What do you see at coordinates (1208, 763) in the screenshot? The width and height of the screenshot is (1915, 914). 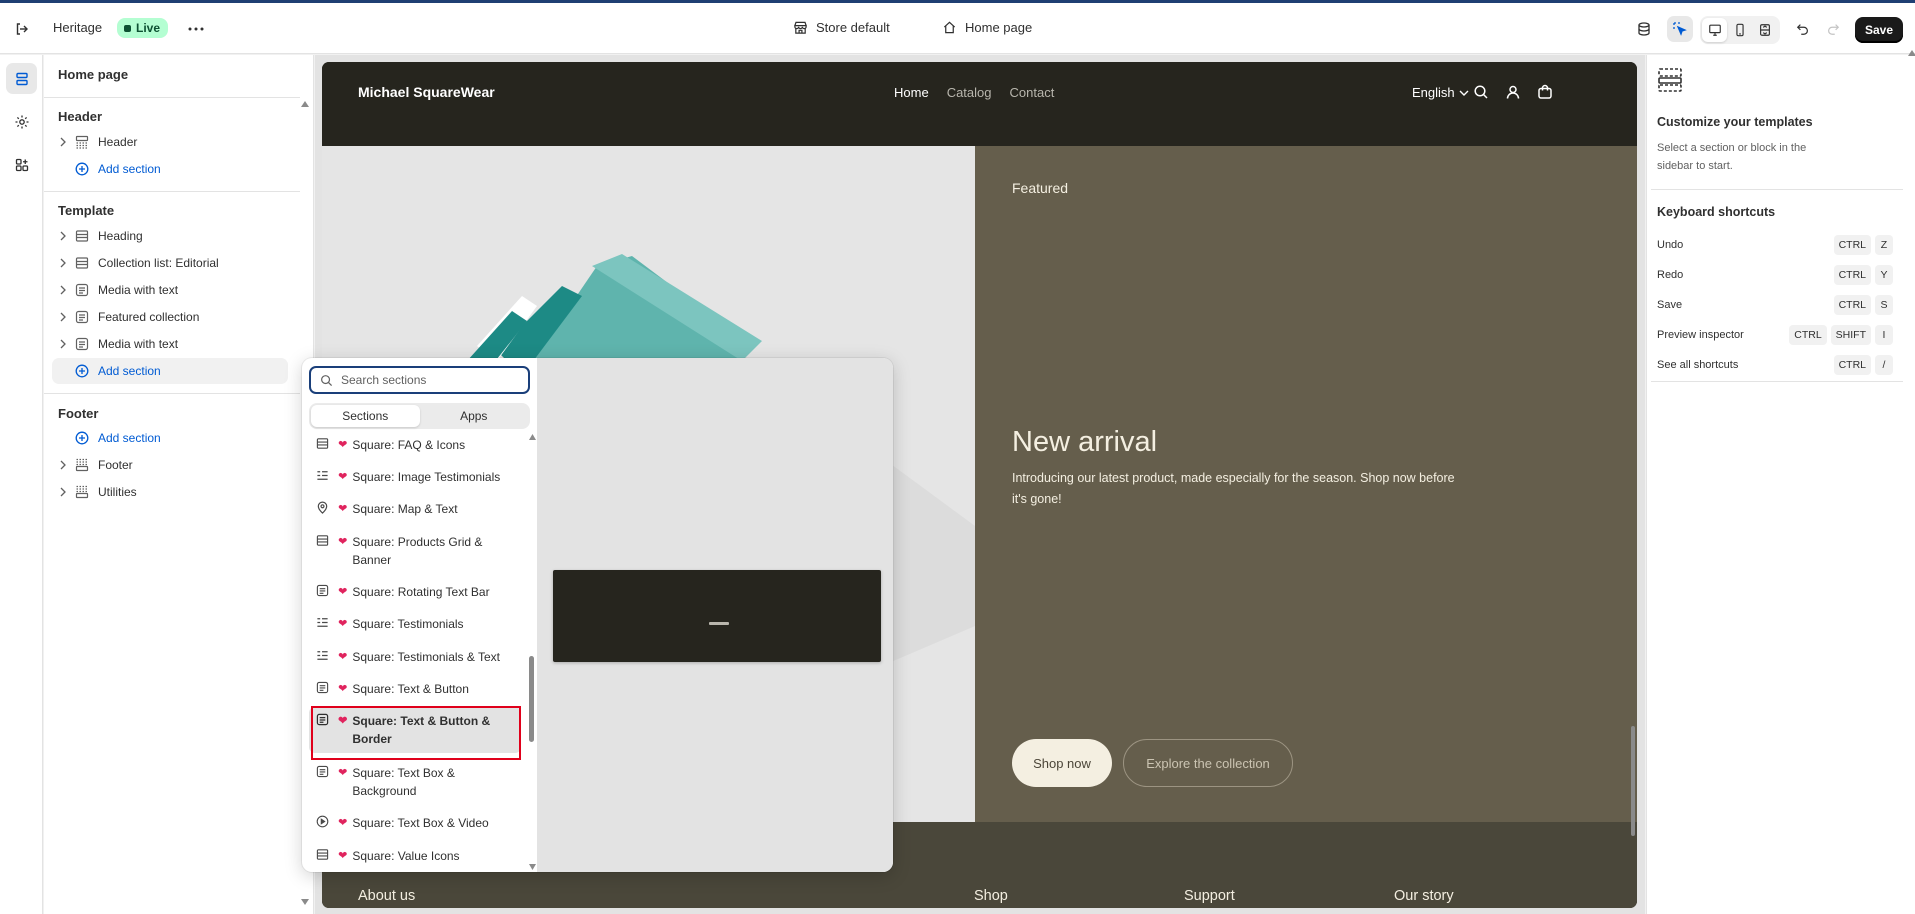 I see `explore-collection-button: Explore the collection` at bounding box center [1208, 763].